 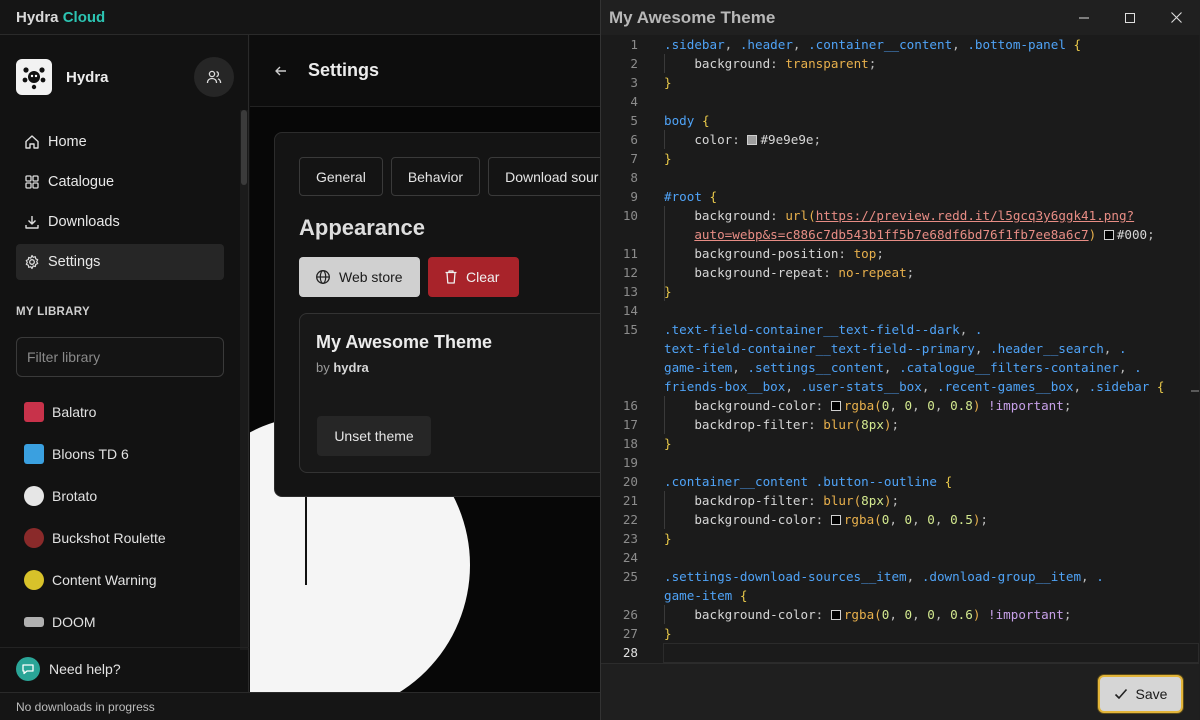 I want to click on maximize-icon, so click(x=1130, y=17).